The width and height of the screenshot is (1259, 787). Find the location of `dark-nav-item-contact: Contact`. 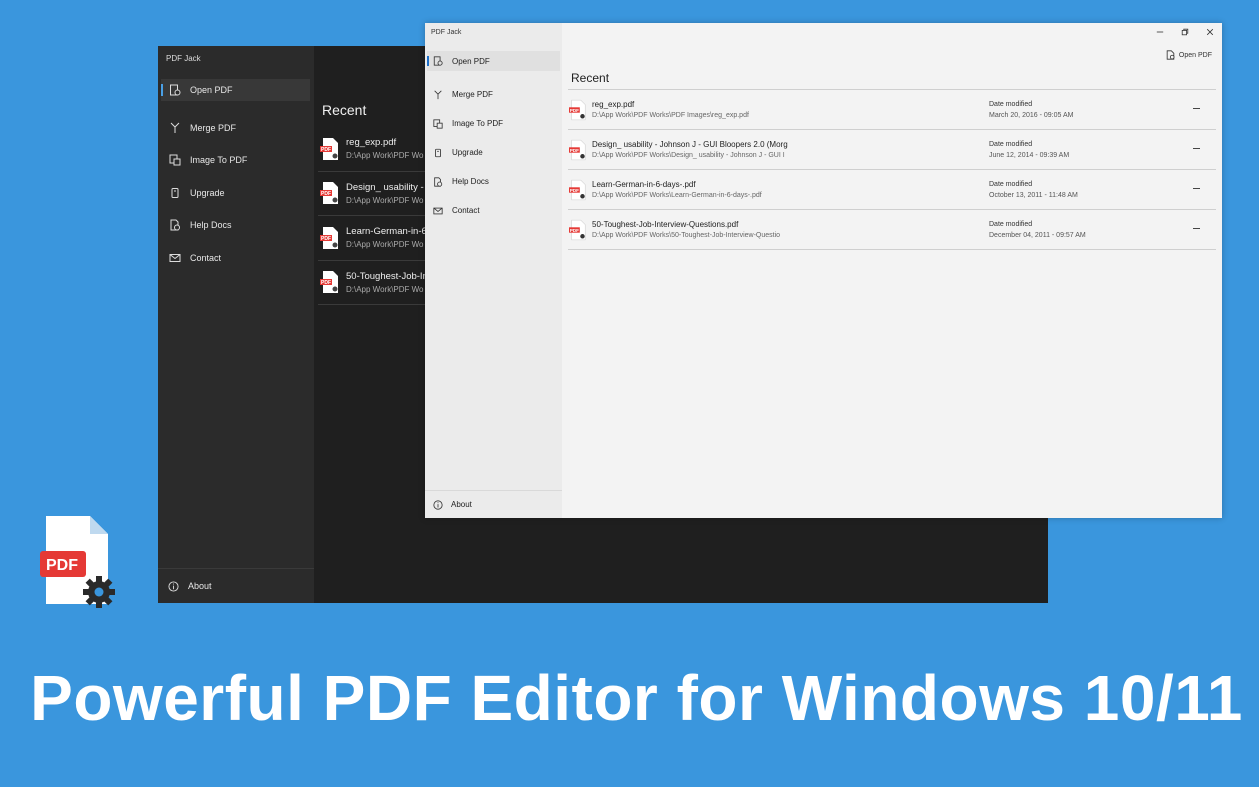

dark-nav-item-contact: Contact is located at coordinates (235, 258).